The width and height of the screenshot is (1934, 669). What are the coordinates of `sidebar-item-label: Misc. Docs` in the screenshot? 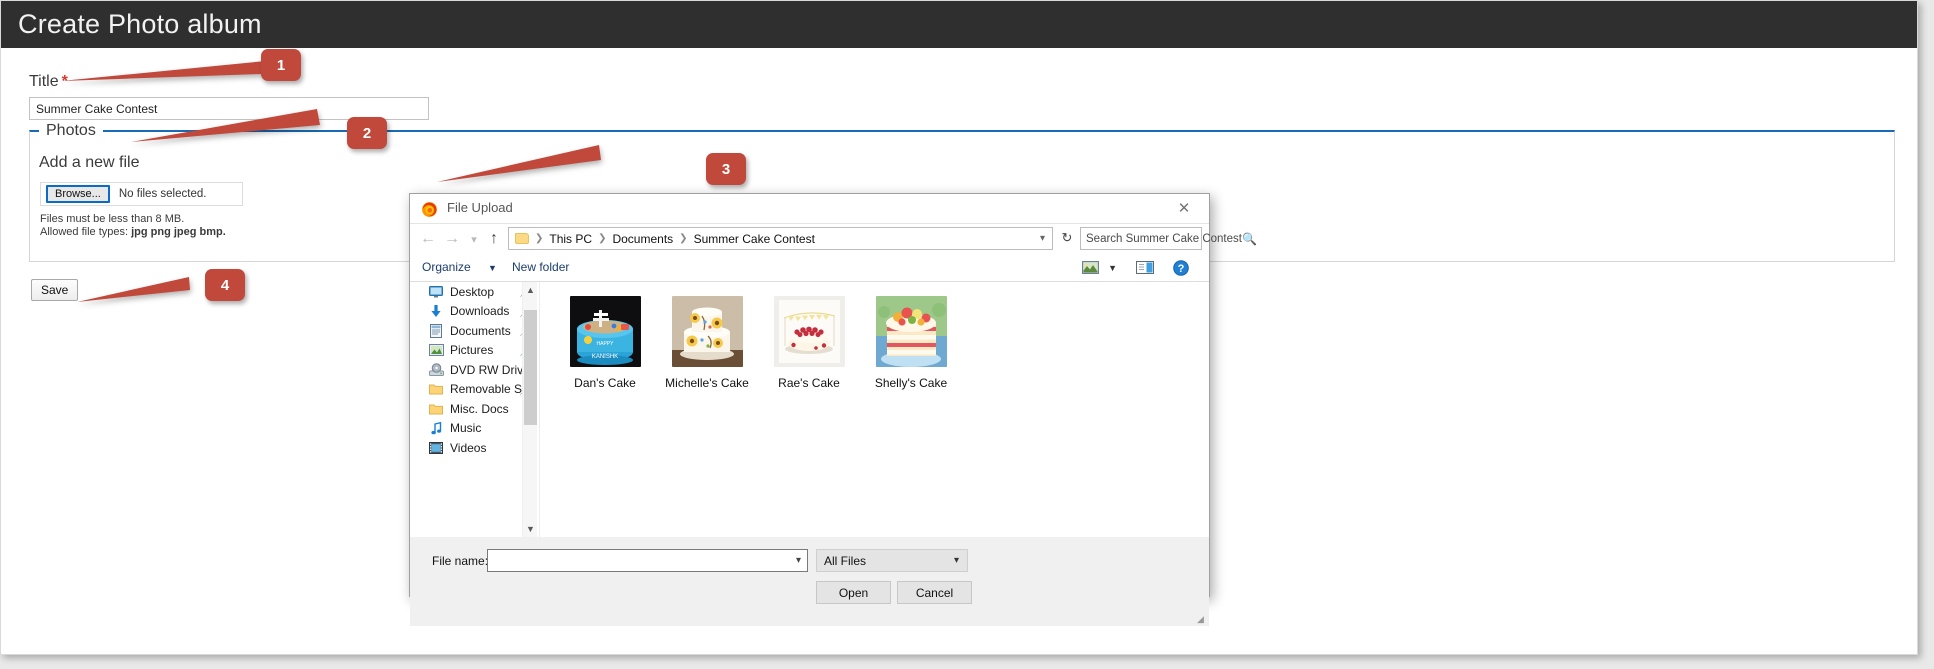 It's located at (479, 408).